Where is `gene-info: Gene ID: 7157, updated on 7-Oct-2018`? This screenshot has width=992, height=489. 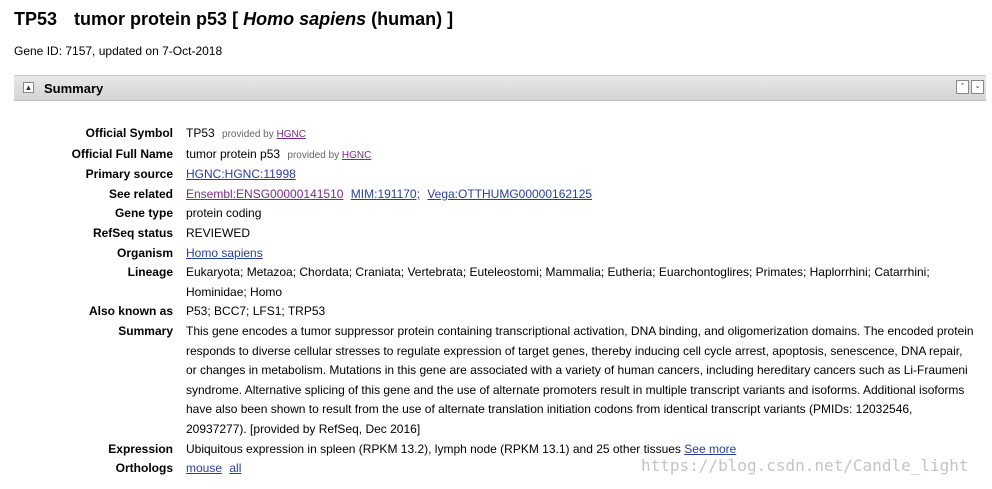 gene-info: Gene ID: 7157, updated on 7-Oct-2018 is located at coordinates (118, 51).